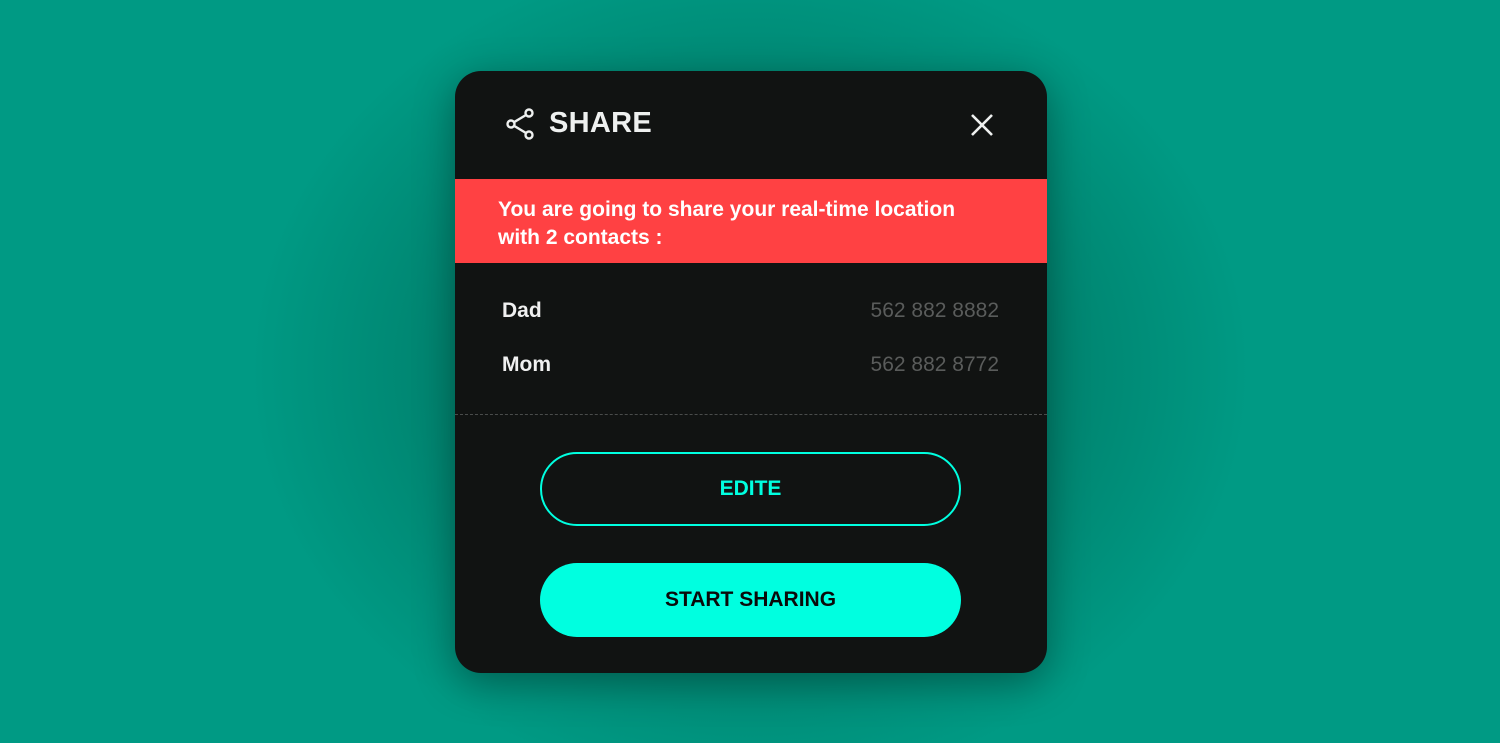  Describe the element at coordinates (982, 125) in the screenshot. I see `close-icon` at that location.